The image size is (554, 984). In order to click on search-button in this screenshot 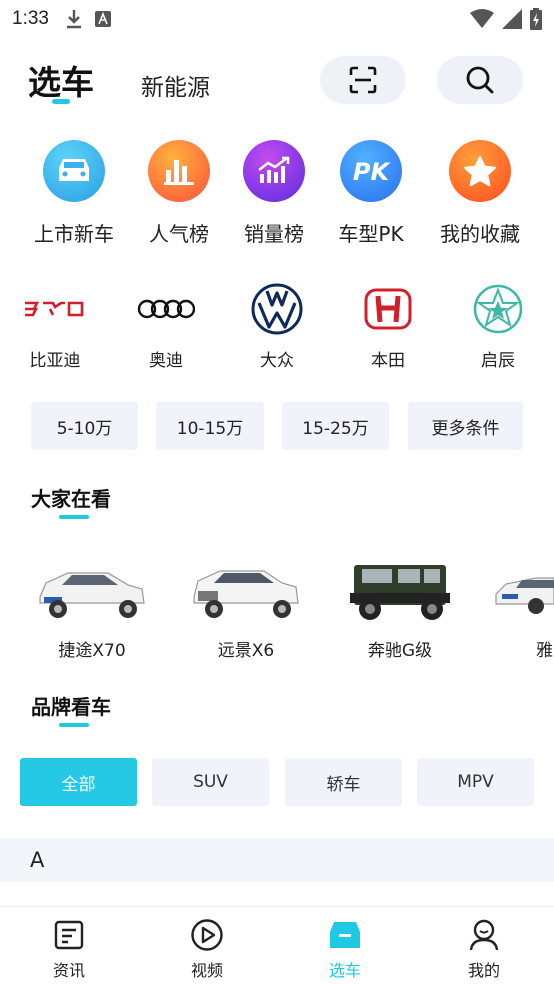, I will do `click(480, 80)`.